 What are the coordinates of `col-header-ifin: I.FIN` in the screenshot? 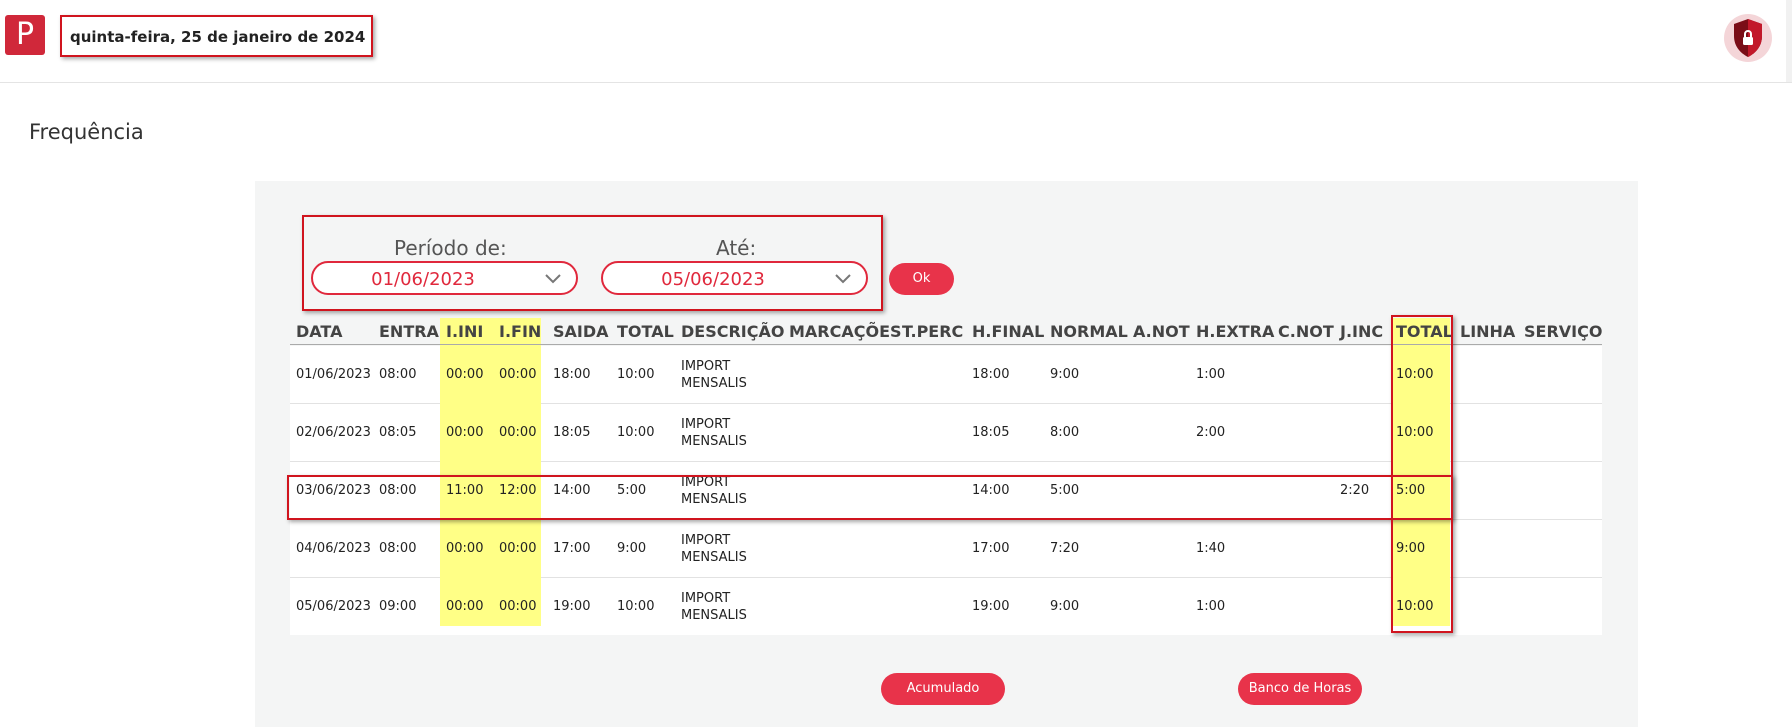 It's located at (520, 331).